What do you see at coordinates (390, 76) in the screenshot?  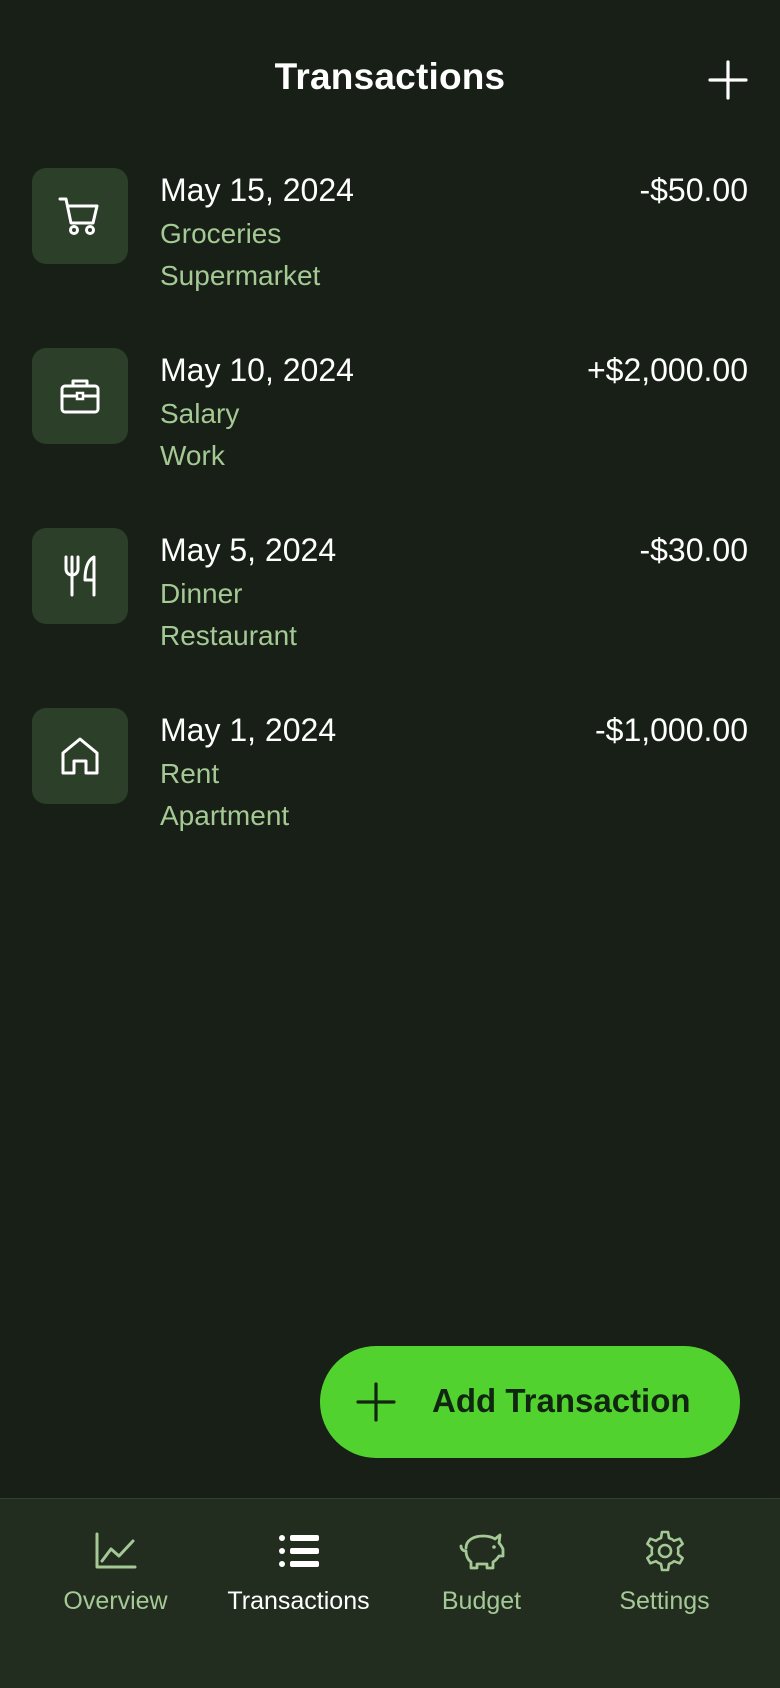 I see `page-title: Transactions` at bounding box center [390, 76].